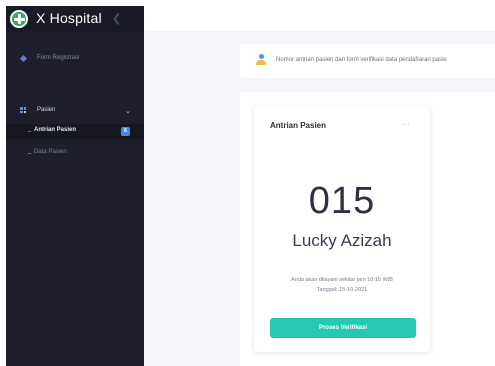 This screenshot has width=495, height=366. I want to click on chevron-down-icon: ⌄, so click(128, 111).